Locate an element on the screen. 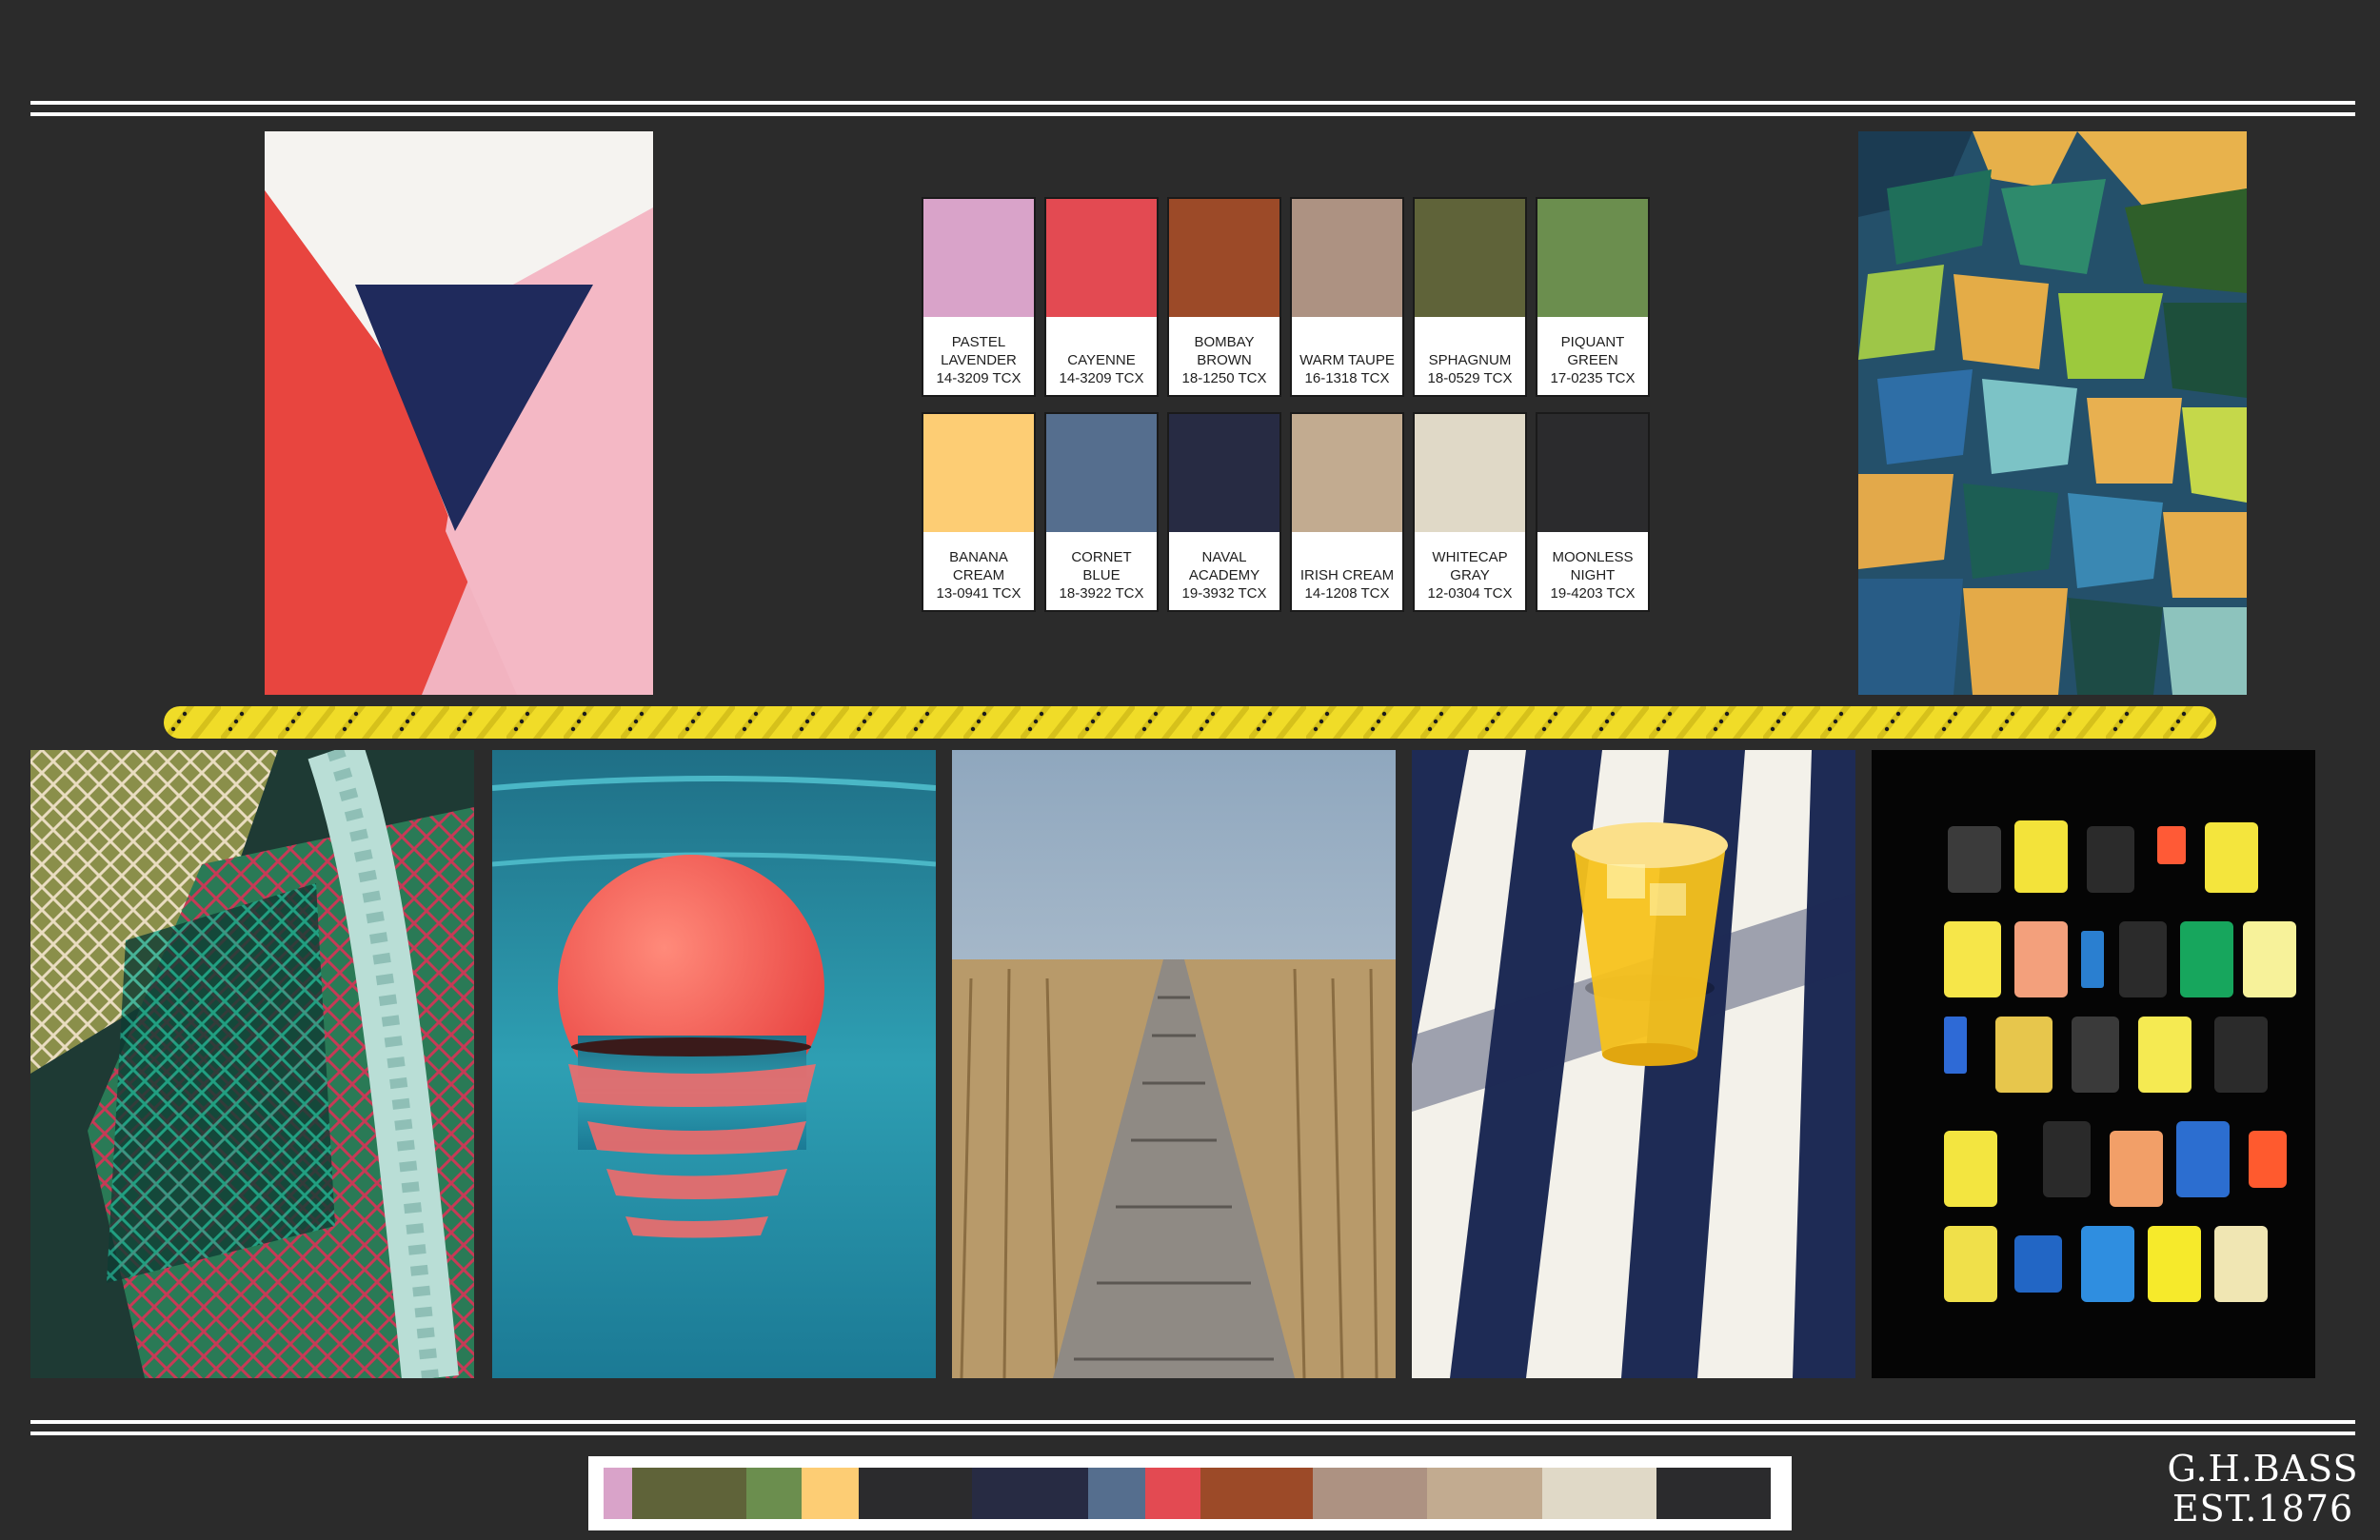 The width and height of the screenshot is (2380, 1540). pantone-chip: CORNET BLUE 18-3922 TCX is located at coordinates (1101, 512).